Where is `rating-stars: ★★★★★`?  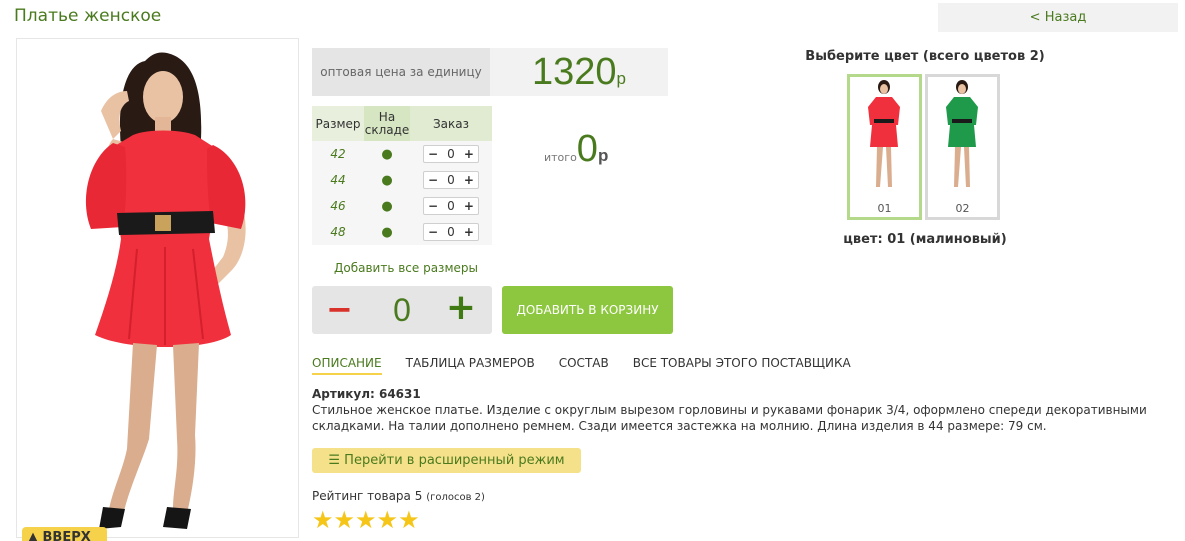
rating-stars: ★★★★★ is located at coordinates (366, 520).